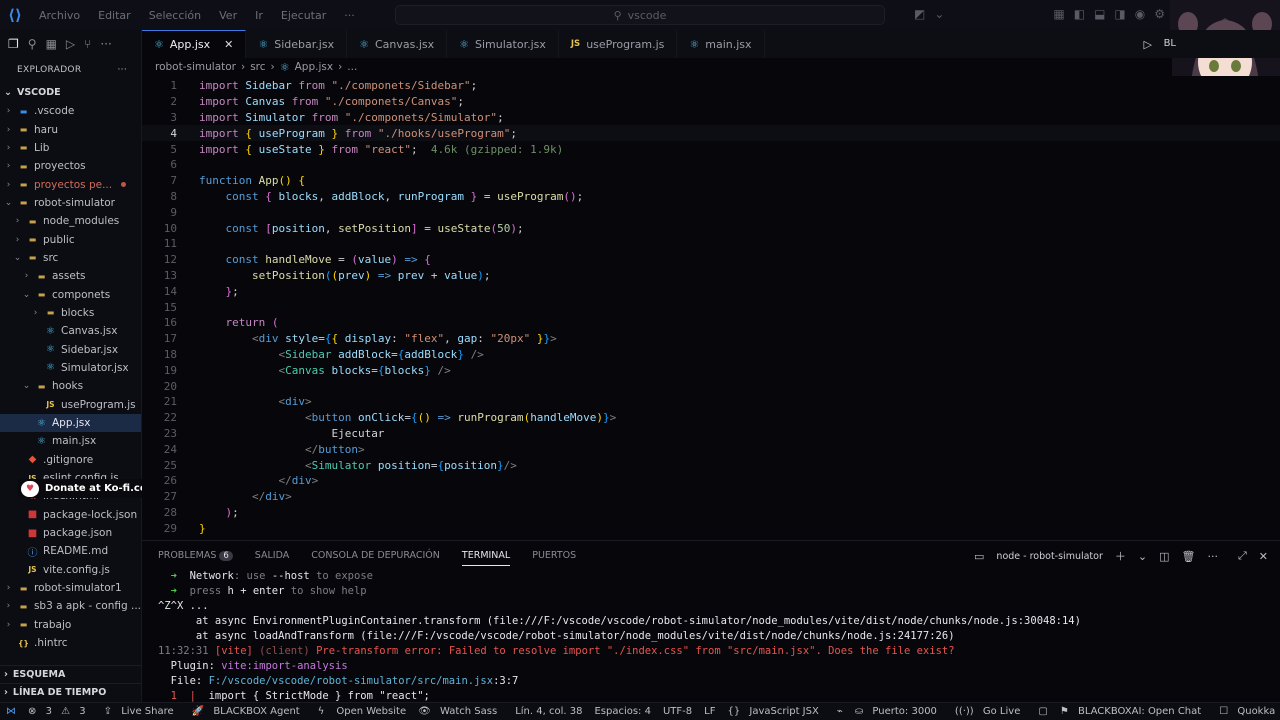  What do you see at coordinates (70, 551) in the screenshot?
I see `file-tree-item: ⓘ README.md` at bounding box center [70, 551].